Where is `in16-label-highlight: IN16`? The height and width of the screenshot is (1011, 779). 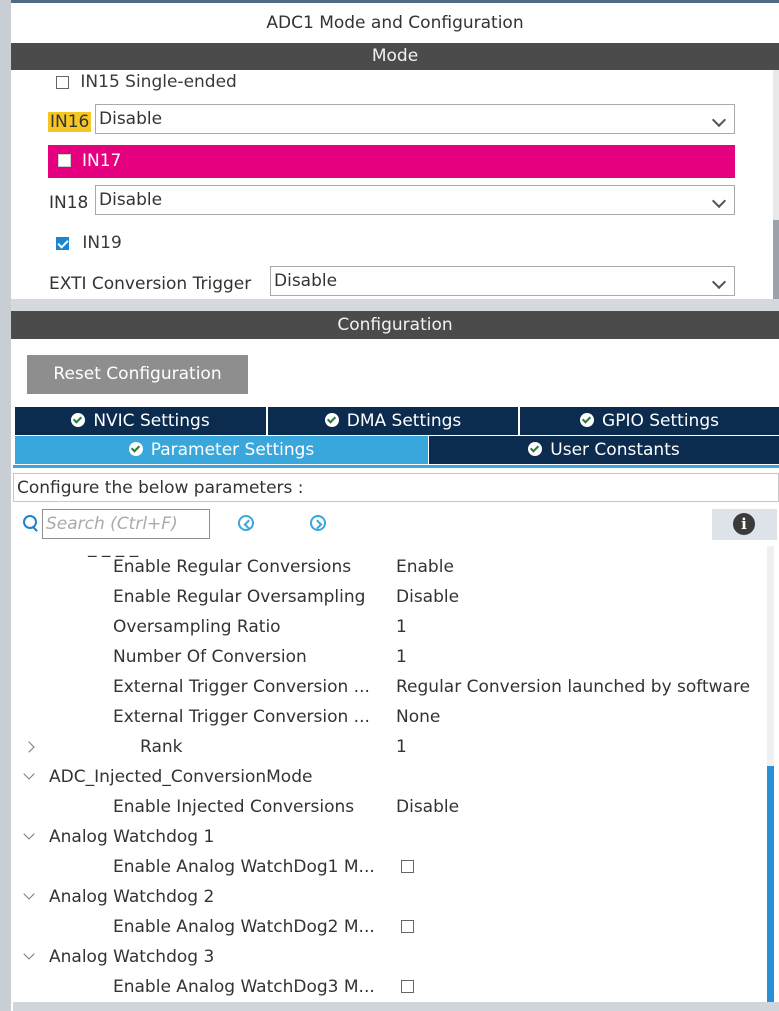
in16-label-highlight: IN16 is located at coordinates (70, 122).